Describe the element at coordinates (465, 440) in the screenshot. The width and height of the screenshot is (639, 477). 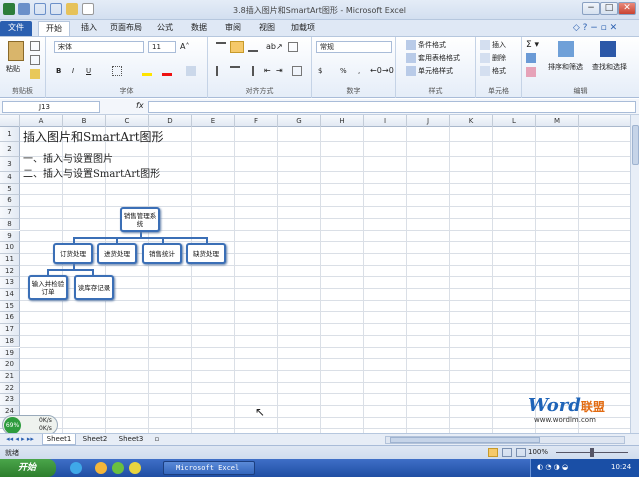
I see `hscroll-thumb` at that location.